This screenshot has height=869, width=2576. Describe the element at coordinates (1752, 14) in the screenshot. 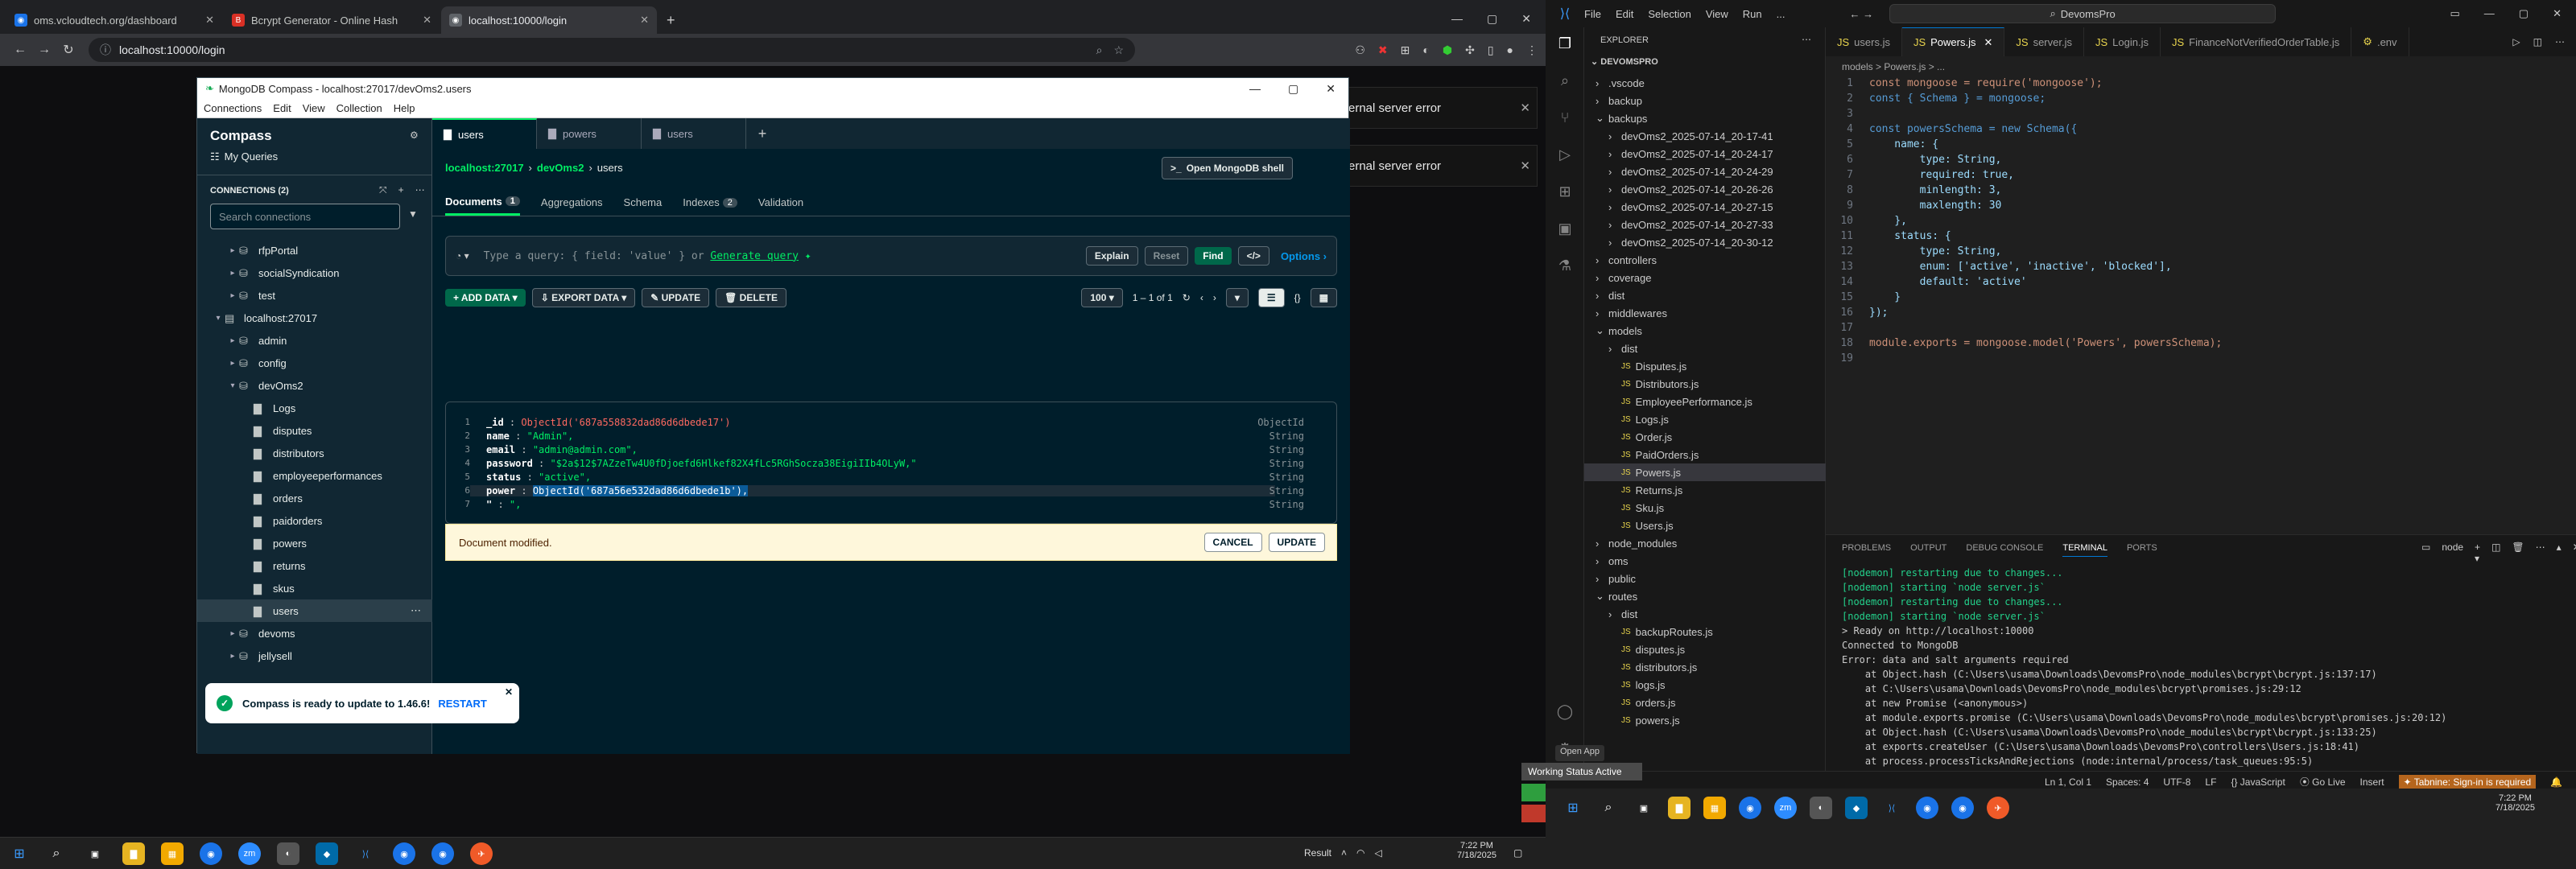

I see `menu-run: Run` at that location.